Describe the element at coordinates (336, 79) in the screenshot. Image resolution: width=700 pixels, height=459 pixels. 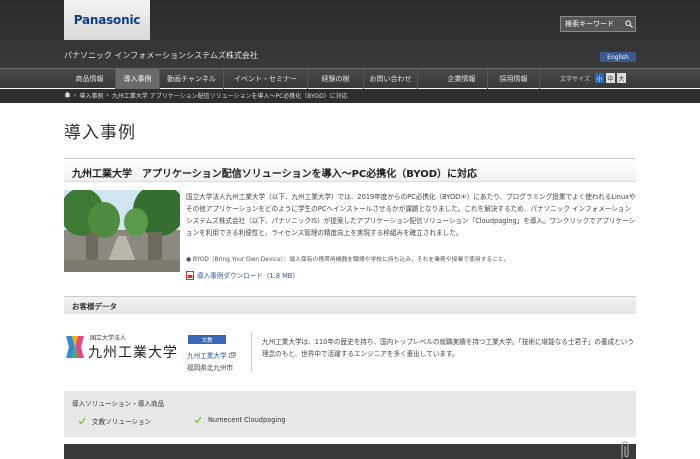
I see `nav-item-experience: 経験の樹` at that location.